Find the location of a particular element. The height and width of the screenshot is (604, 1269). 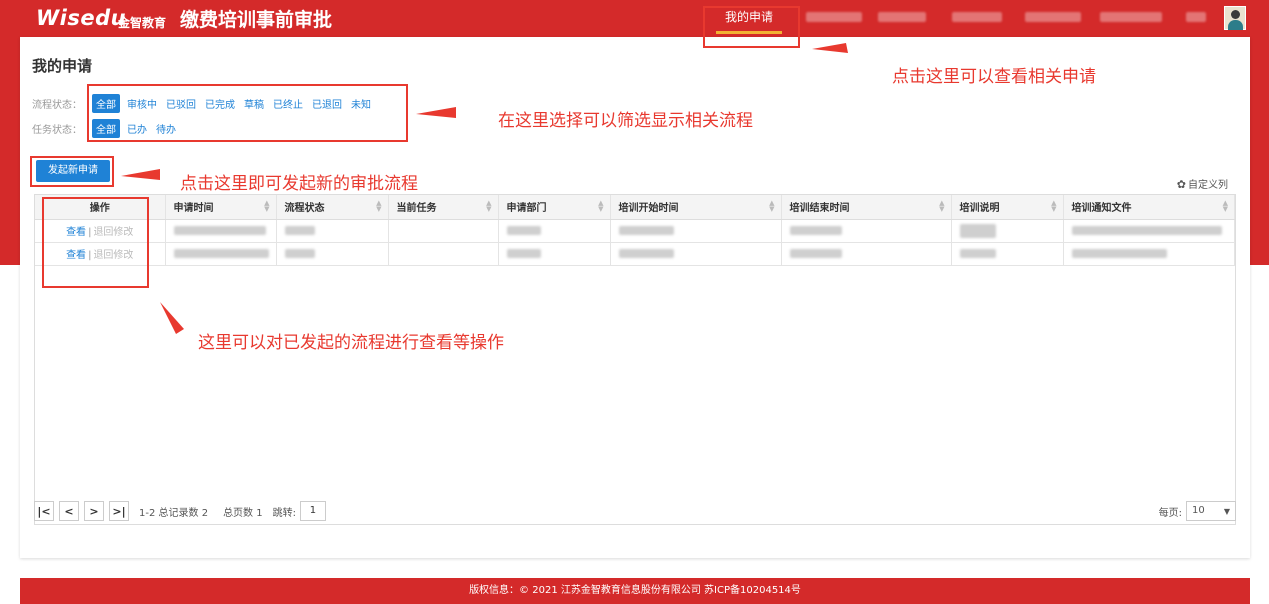

column-header-label: 培训开始时间 is located at coordinates (648, 209).